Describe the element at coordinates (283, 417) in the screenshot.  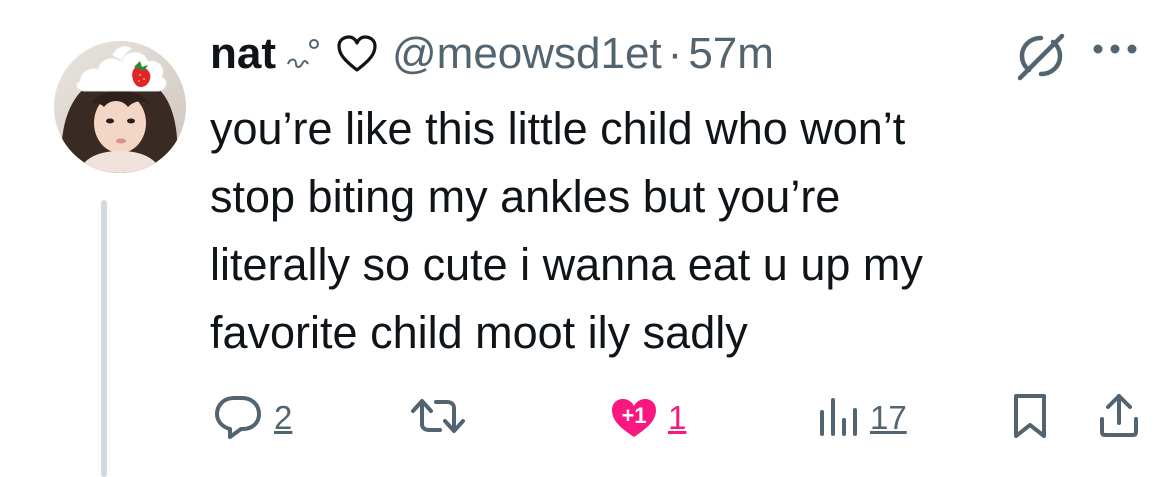
I see `reply-count: 2` at that location.